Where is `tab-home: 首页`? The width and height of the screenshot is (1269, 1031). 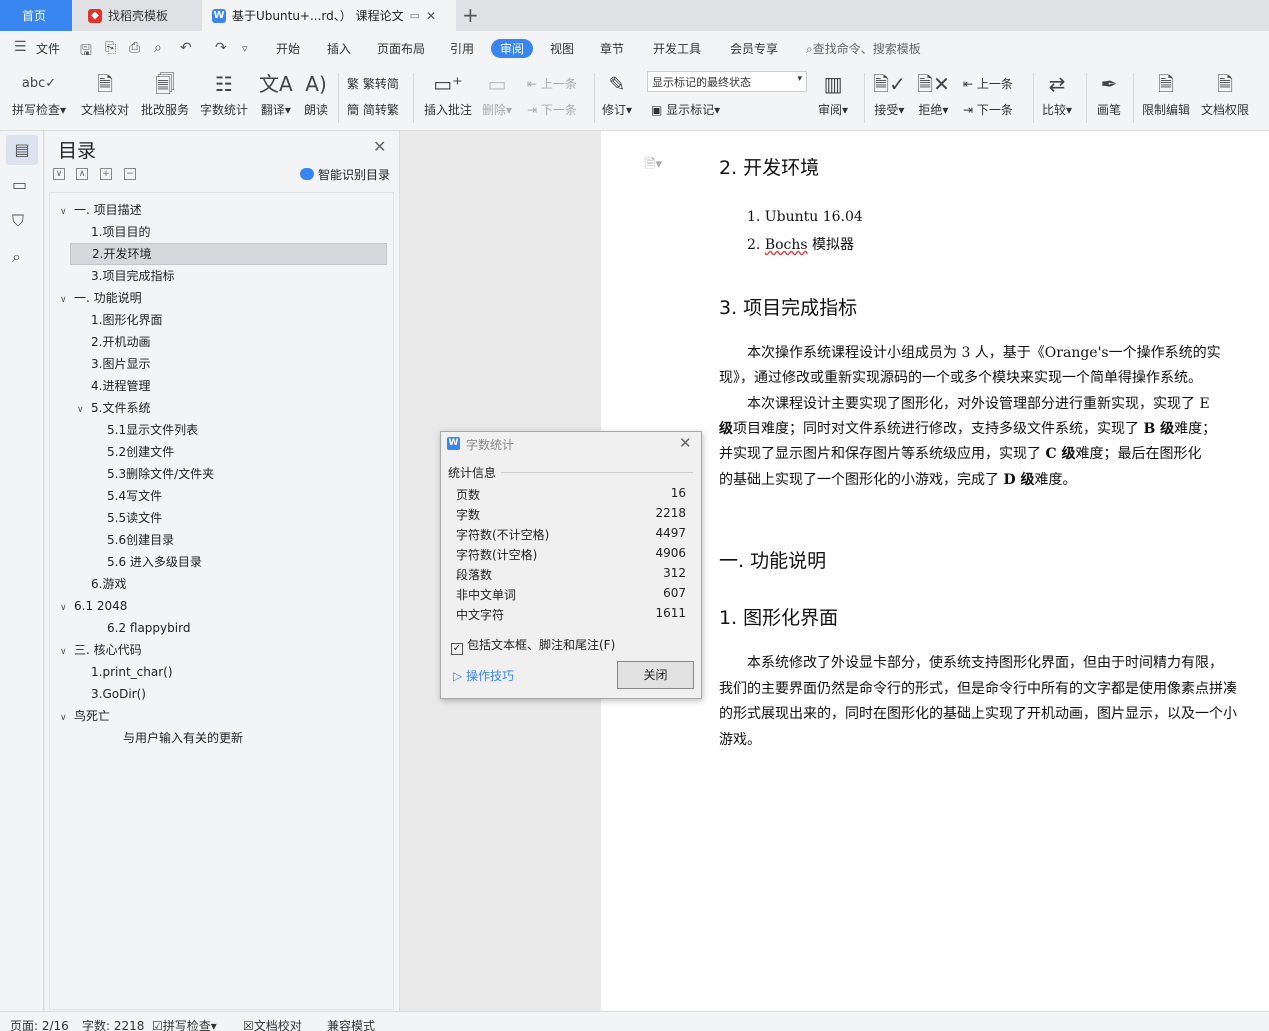 tab-home: 首页 is located at coordinates (36, 15).